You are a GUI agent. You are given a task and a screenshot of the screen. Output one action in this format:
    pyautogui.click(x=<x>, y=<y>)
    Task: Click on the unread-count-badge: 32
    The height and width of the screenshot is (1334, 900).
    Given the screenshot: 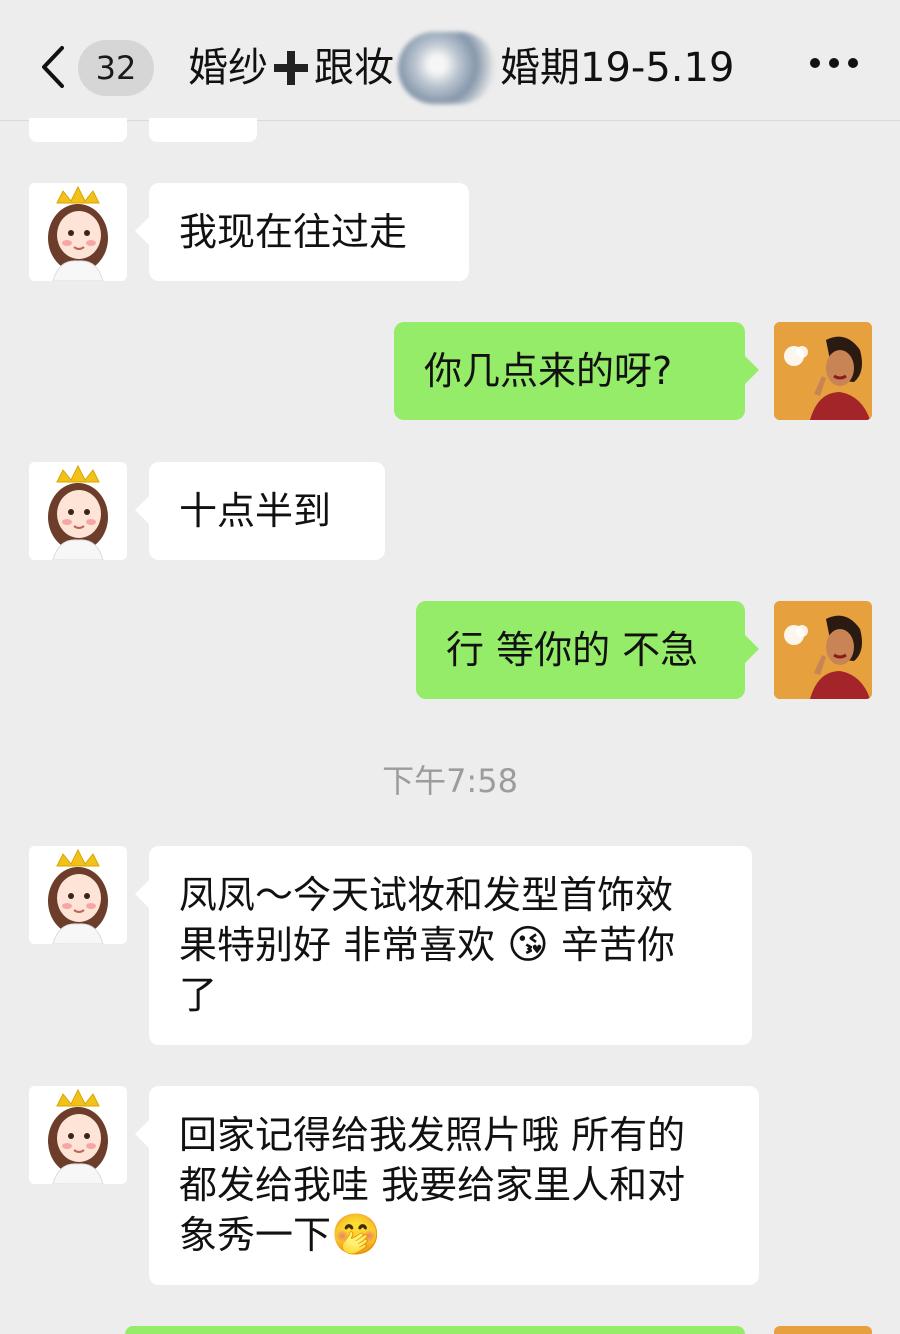 What is the action you would take?
    pyautogui.click(x=116, y=68)
    